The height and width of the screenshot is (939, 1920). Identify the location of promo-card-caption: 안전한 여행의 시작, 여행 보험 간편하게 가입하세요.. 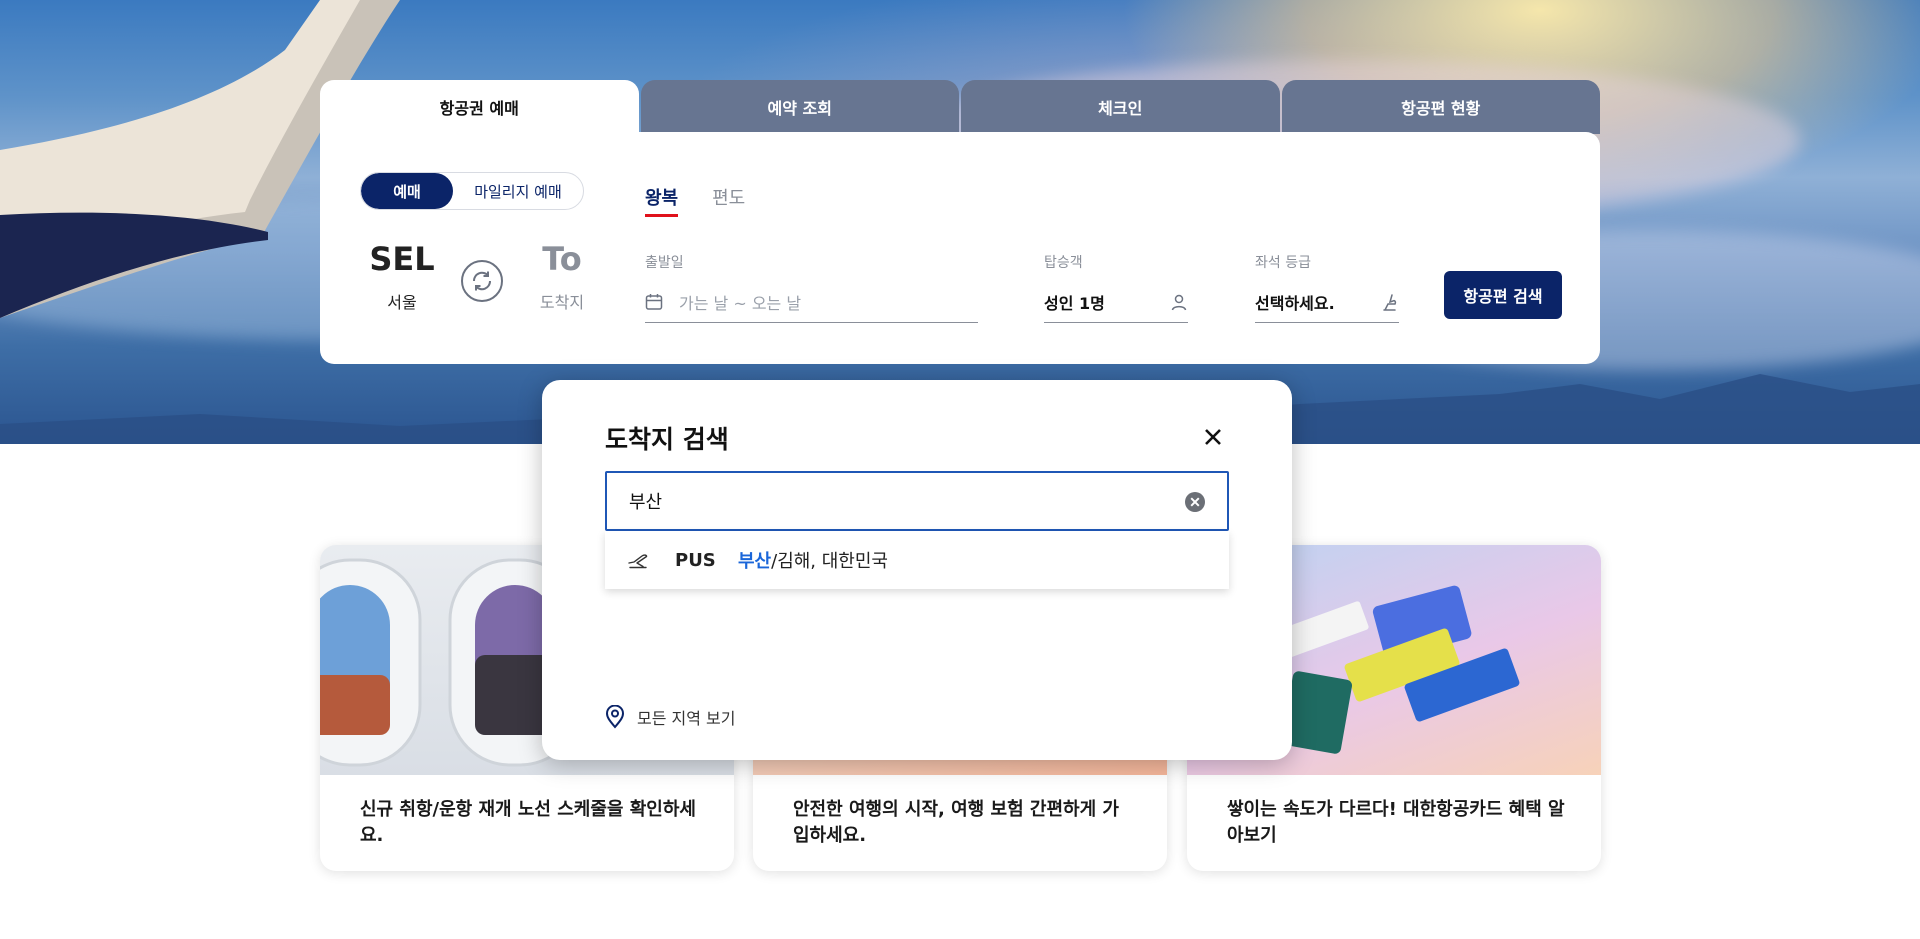
(956, 822).